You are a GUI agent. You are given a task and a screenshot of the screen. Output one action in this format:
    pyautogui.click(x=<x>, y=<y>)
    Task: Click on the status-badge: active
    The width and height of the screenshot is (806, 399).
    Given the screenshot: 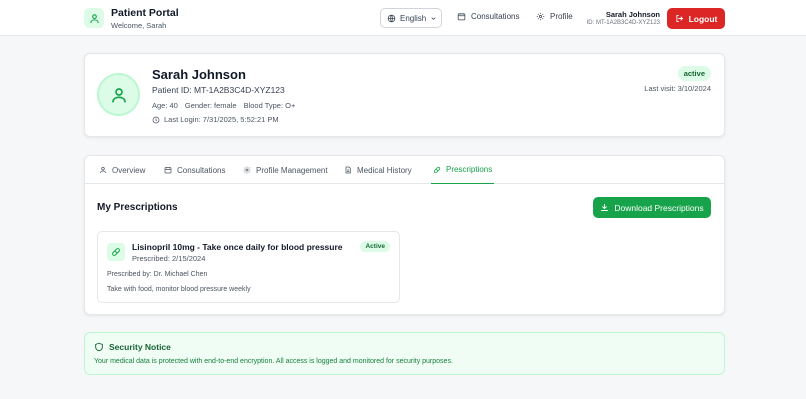 What is the action you would take?
    pyautogui.click(x=694, y=73)
    